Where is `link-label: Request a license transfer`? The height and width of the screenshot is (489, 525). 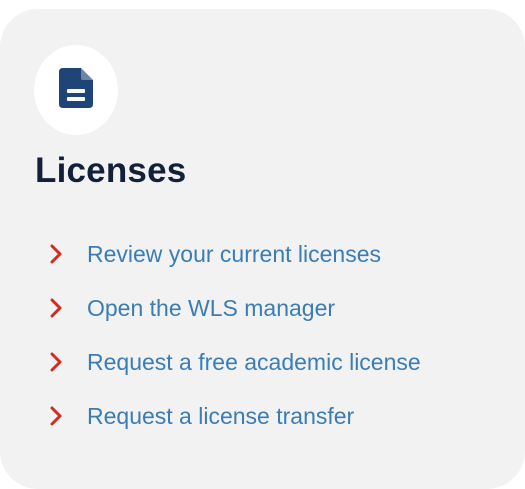 link-label: Request a license transfer is located at coordinates (220, 416).